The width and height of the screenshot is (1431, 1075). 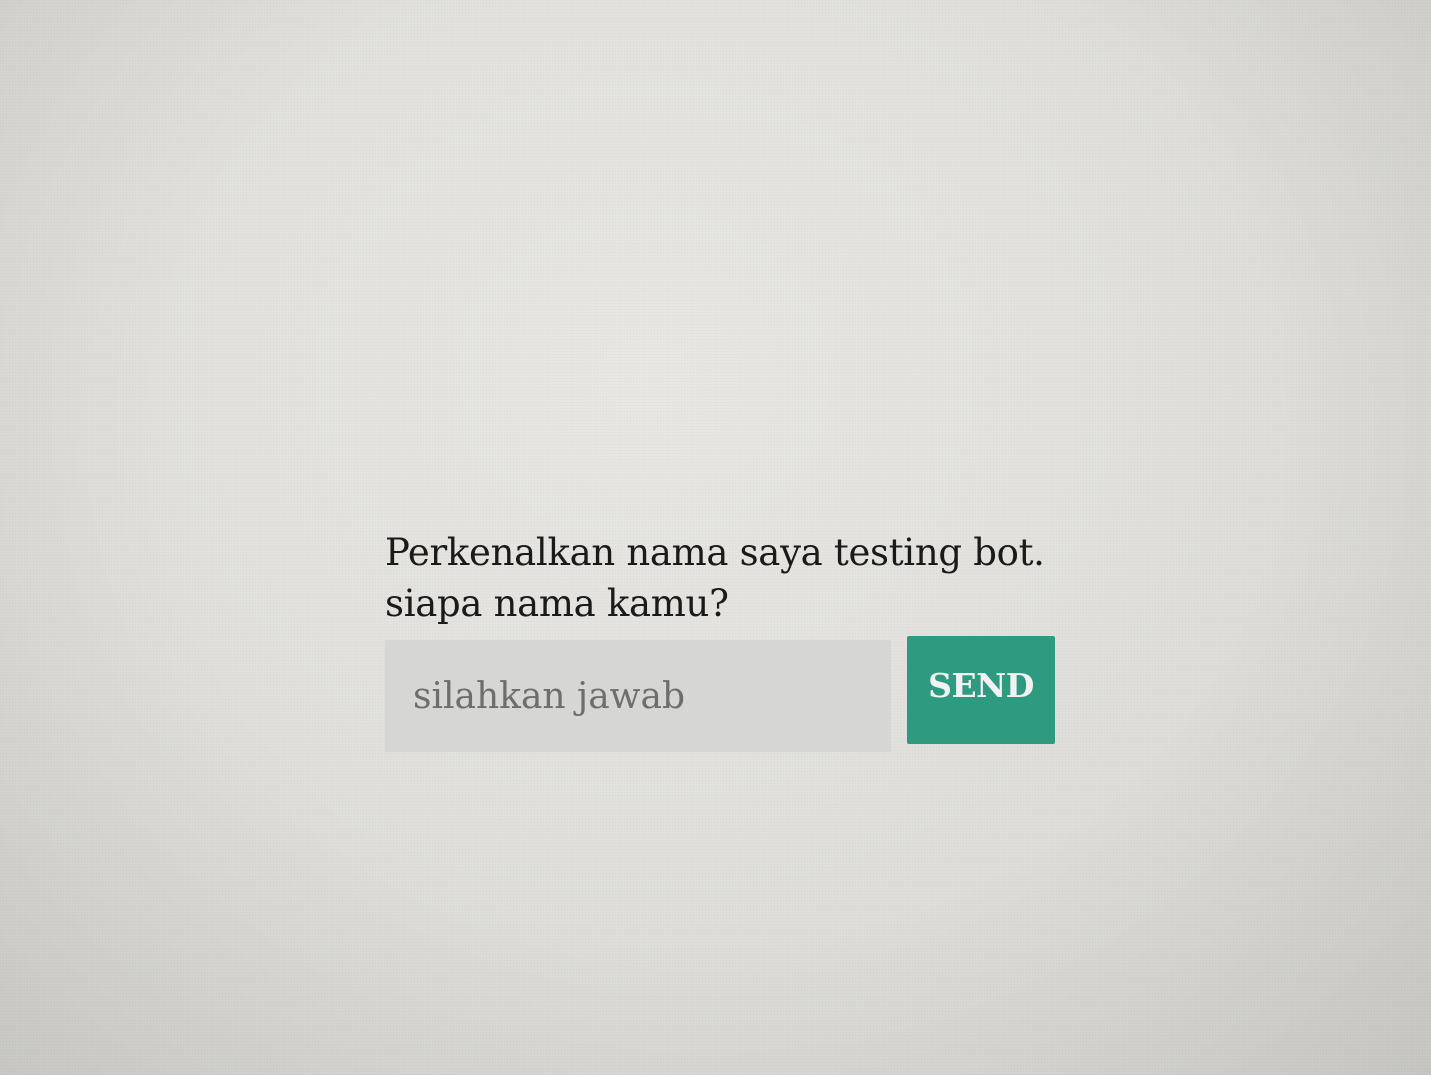 I want to click on answer-form: SEND, so click(x=721, y=695).